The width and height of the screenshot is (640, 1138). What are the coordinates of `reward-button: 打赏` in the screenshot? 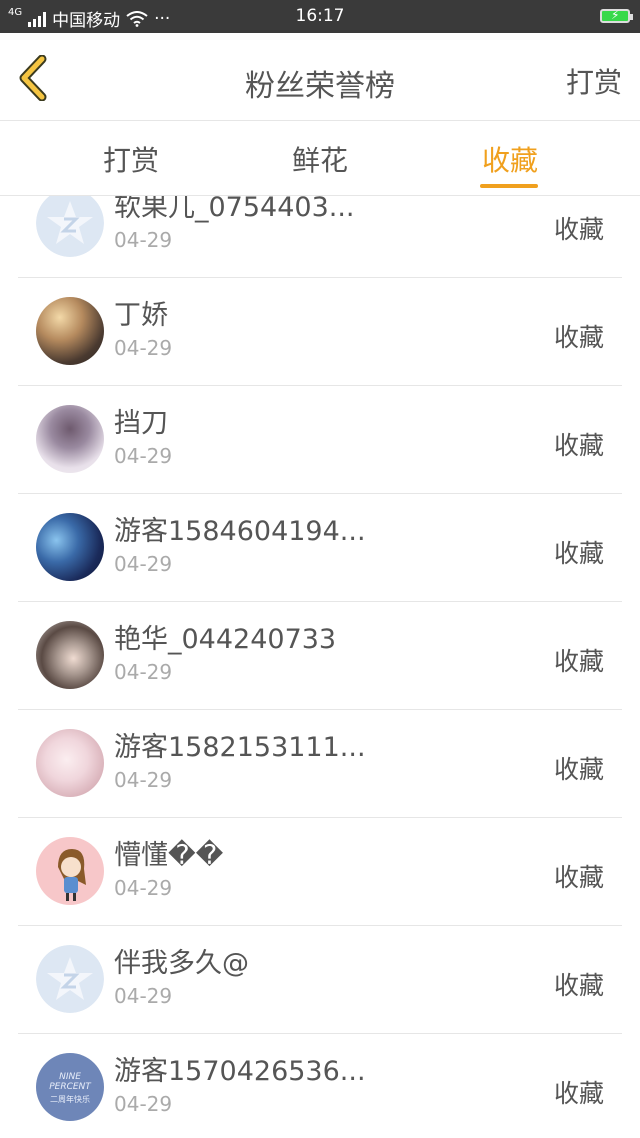 It's located at (594, 81).